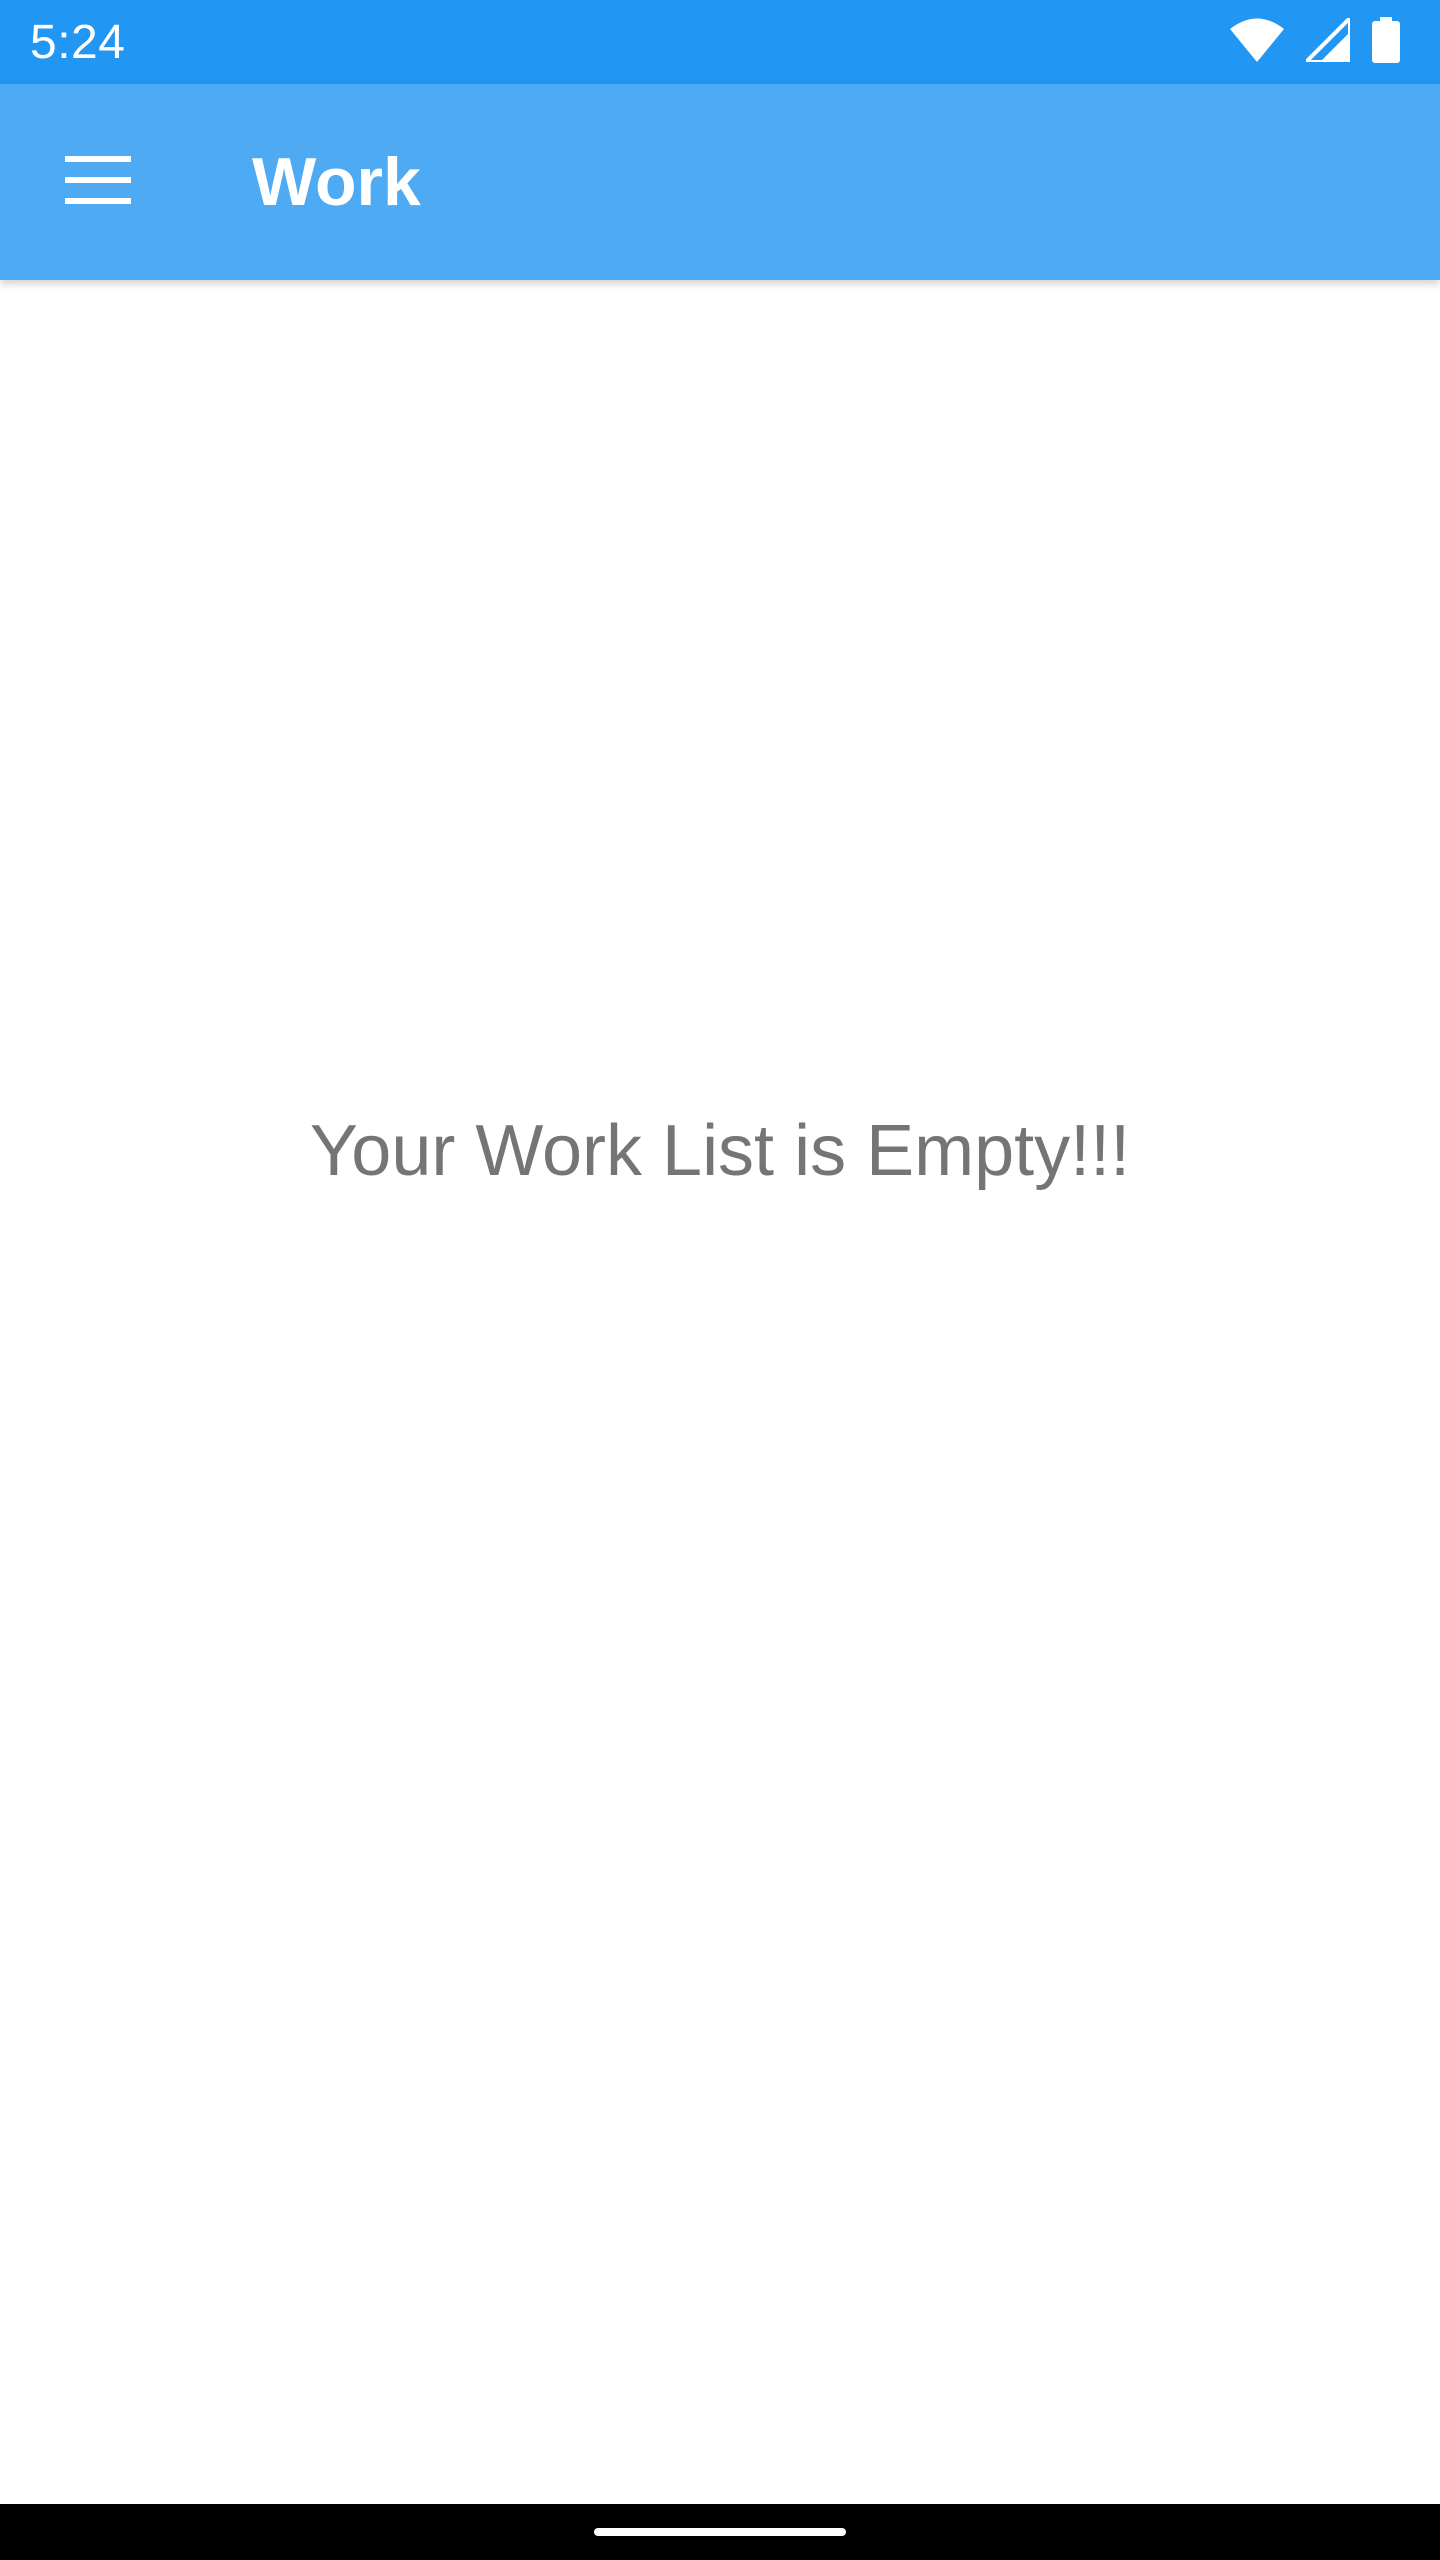  I want to click on page-title: Work, so click(336, 182).